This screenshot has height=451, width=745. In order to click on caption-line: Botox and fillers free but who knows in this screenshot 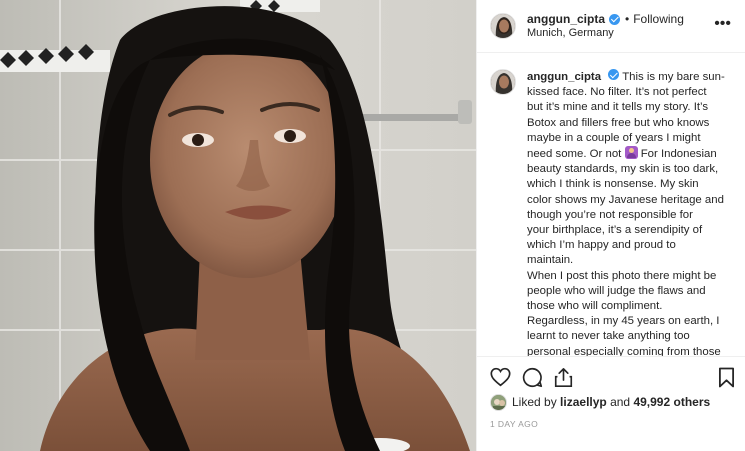, I will do `click(618, 122)`.